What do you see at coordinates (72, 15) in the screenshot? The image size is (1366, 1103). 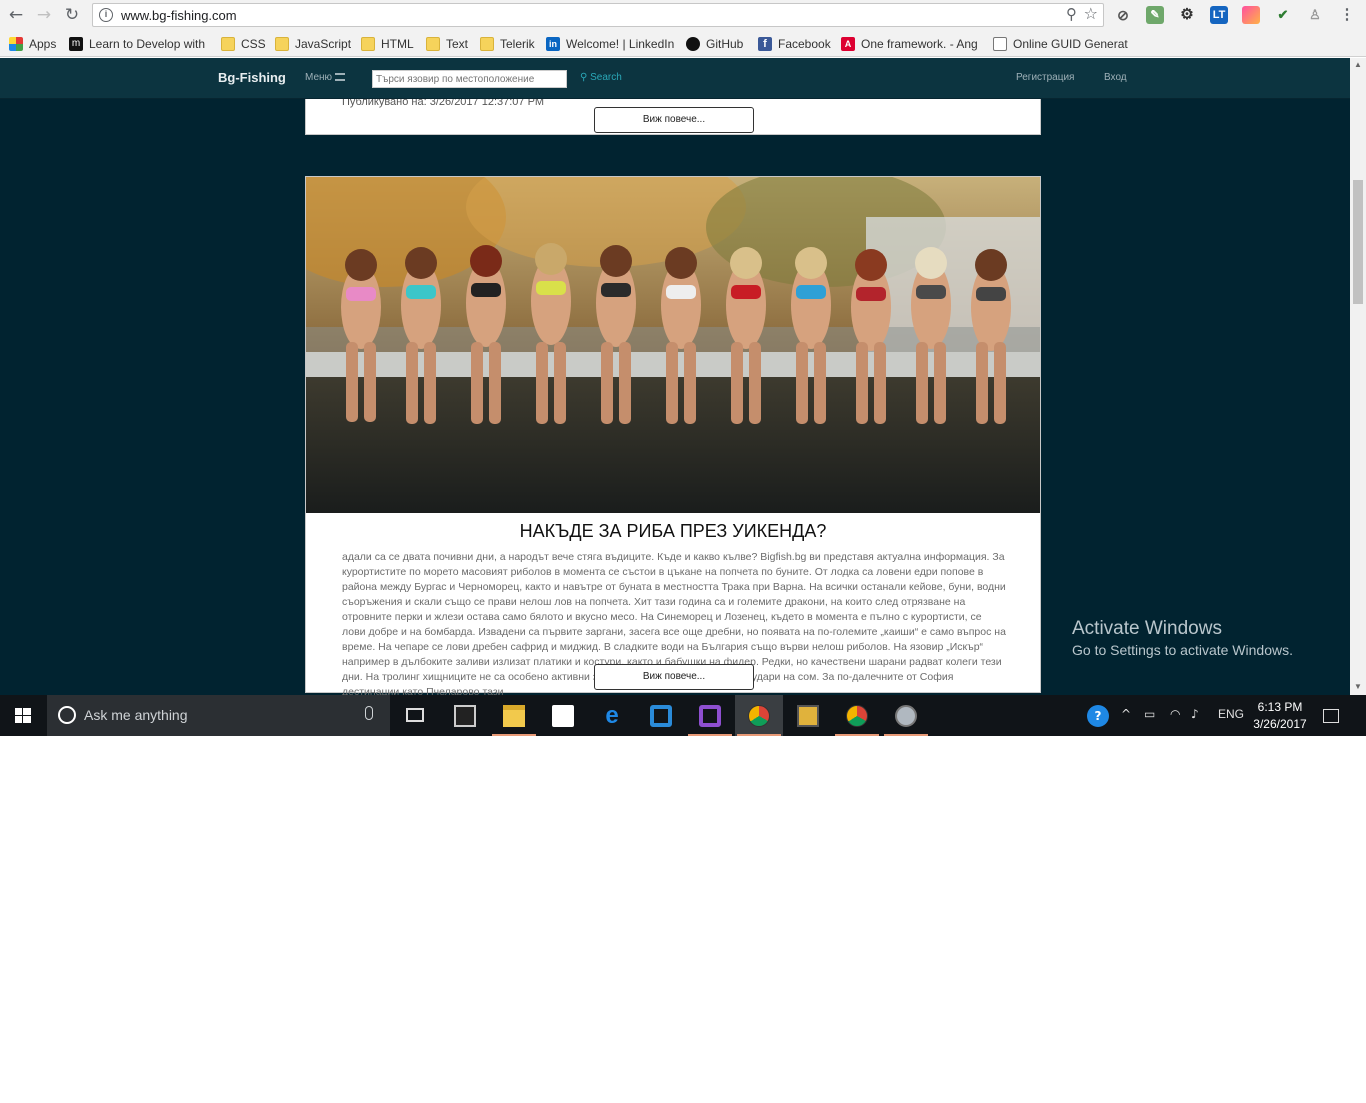 I see `reload-icon: ↻` at bounding box center [72, 15].